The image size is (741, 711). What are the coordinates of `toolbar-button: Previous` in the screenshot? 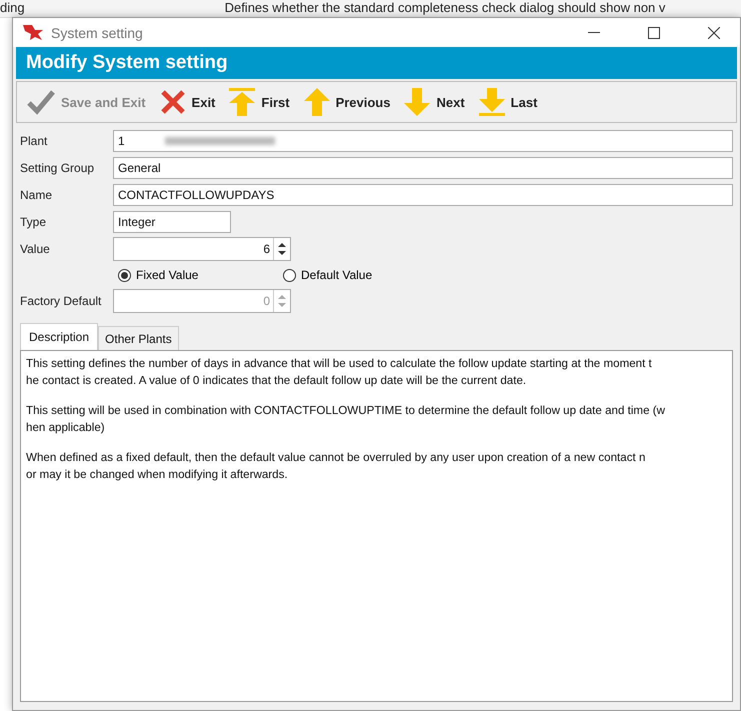 It's located at (347, 102).